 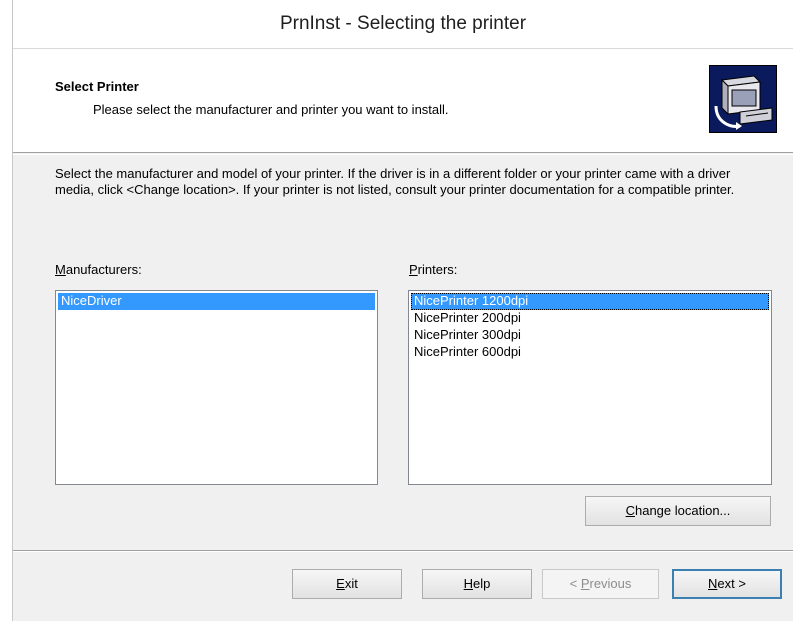 I want to click on list-item: NicePrinter 1200dpi, so click(x=590, y=301).